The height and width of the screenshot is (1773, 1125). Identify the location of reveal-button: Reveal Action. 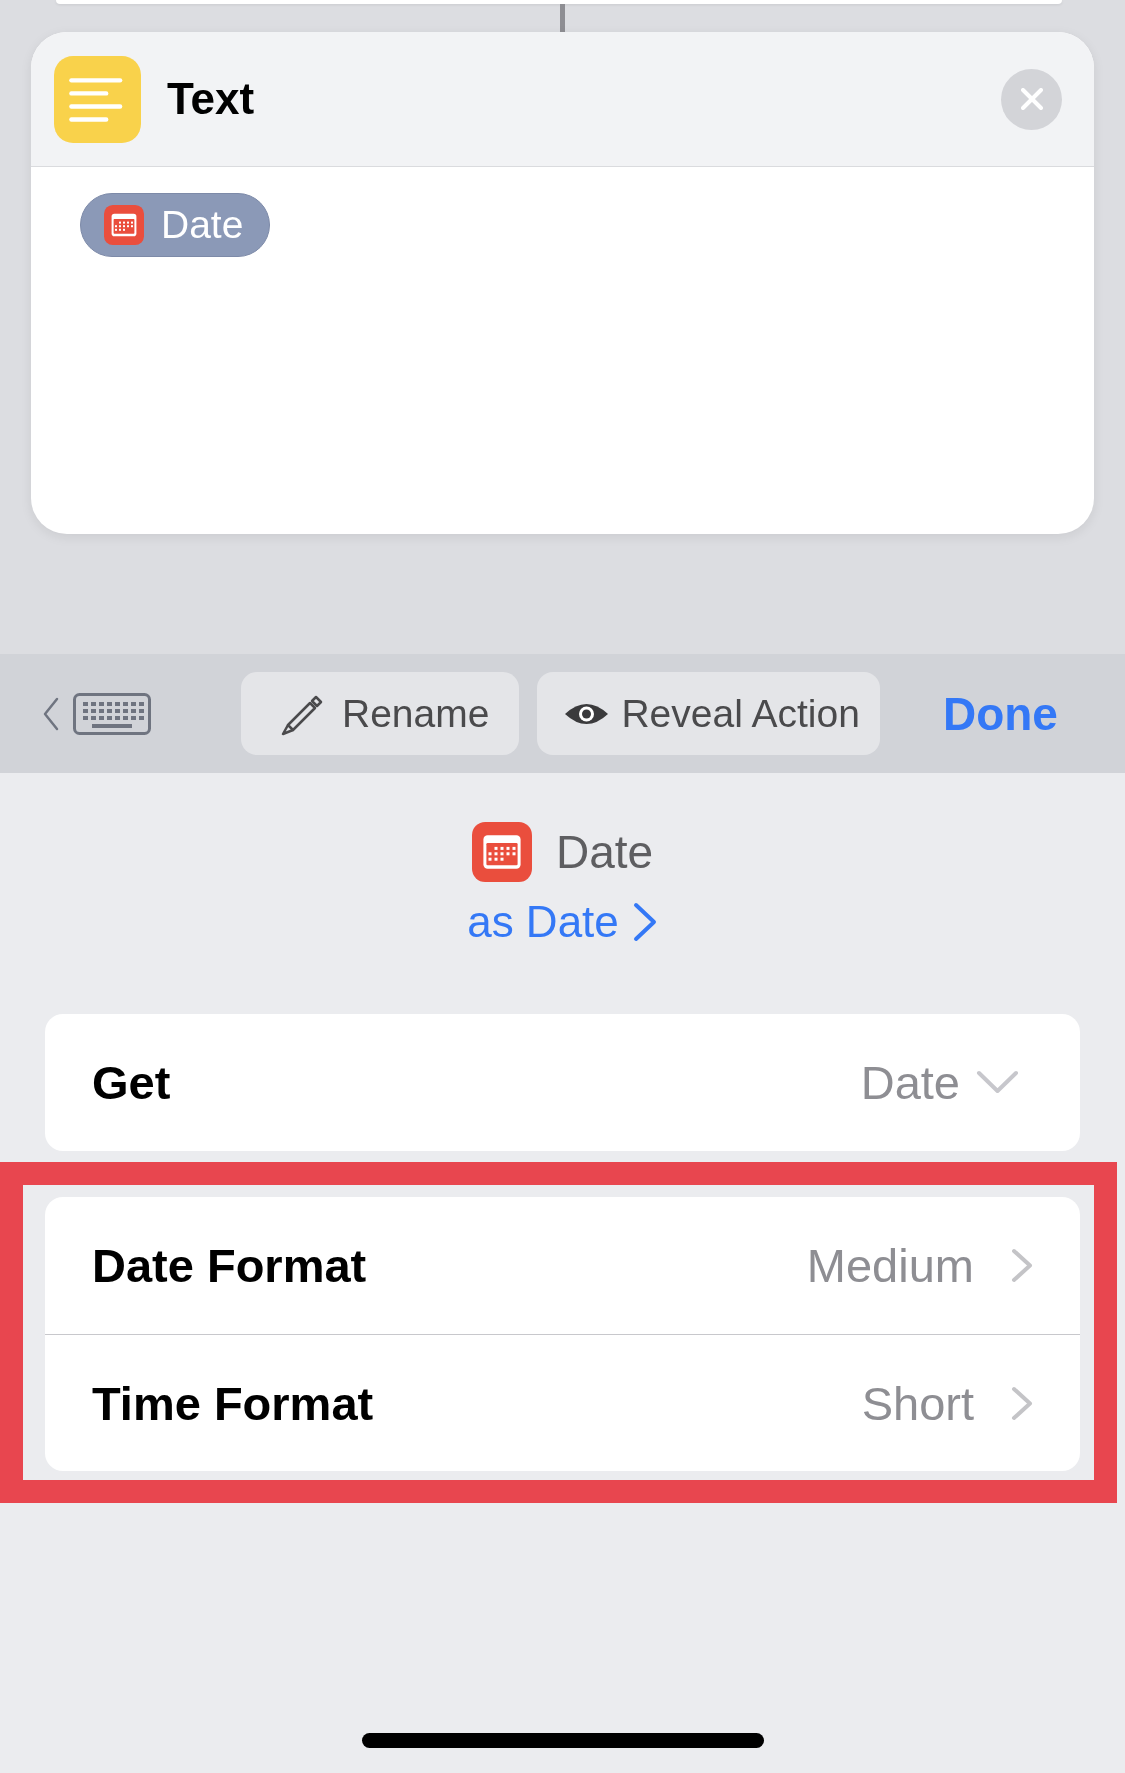
(708, 713).